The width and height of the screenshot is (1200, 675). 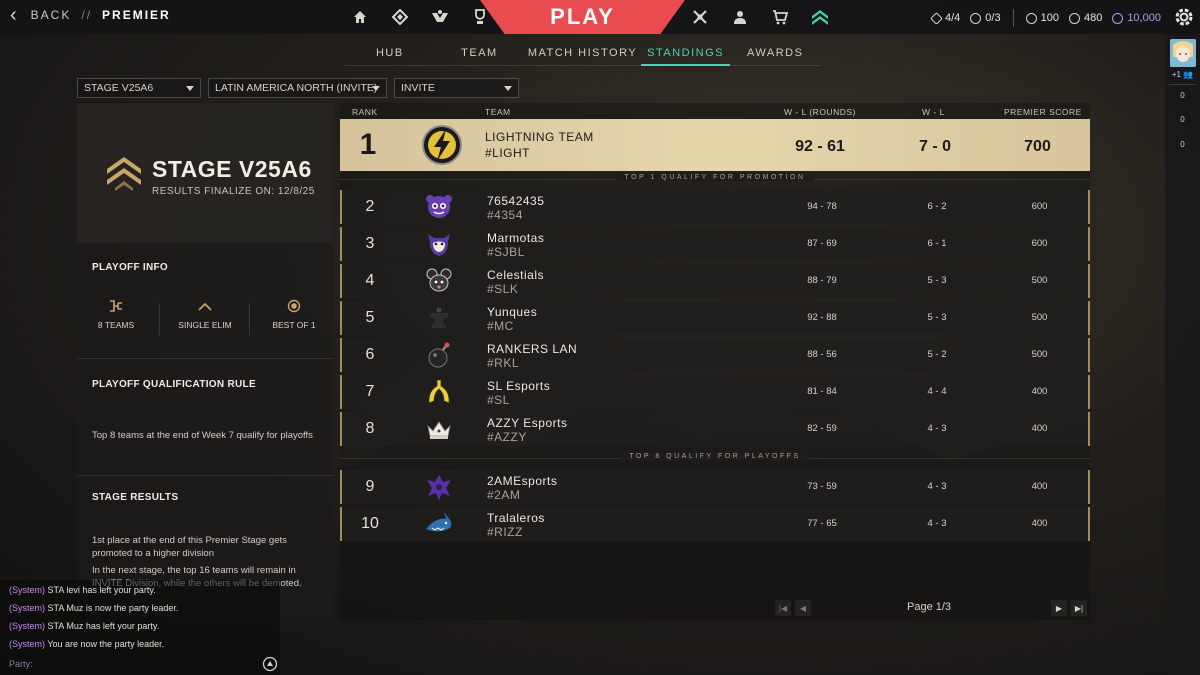 I want to click on collection-icon, so click(x=400, y=17).